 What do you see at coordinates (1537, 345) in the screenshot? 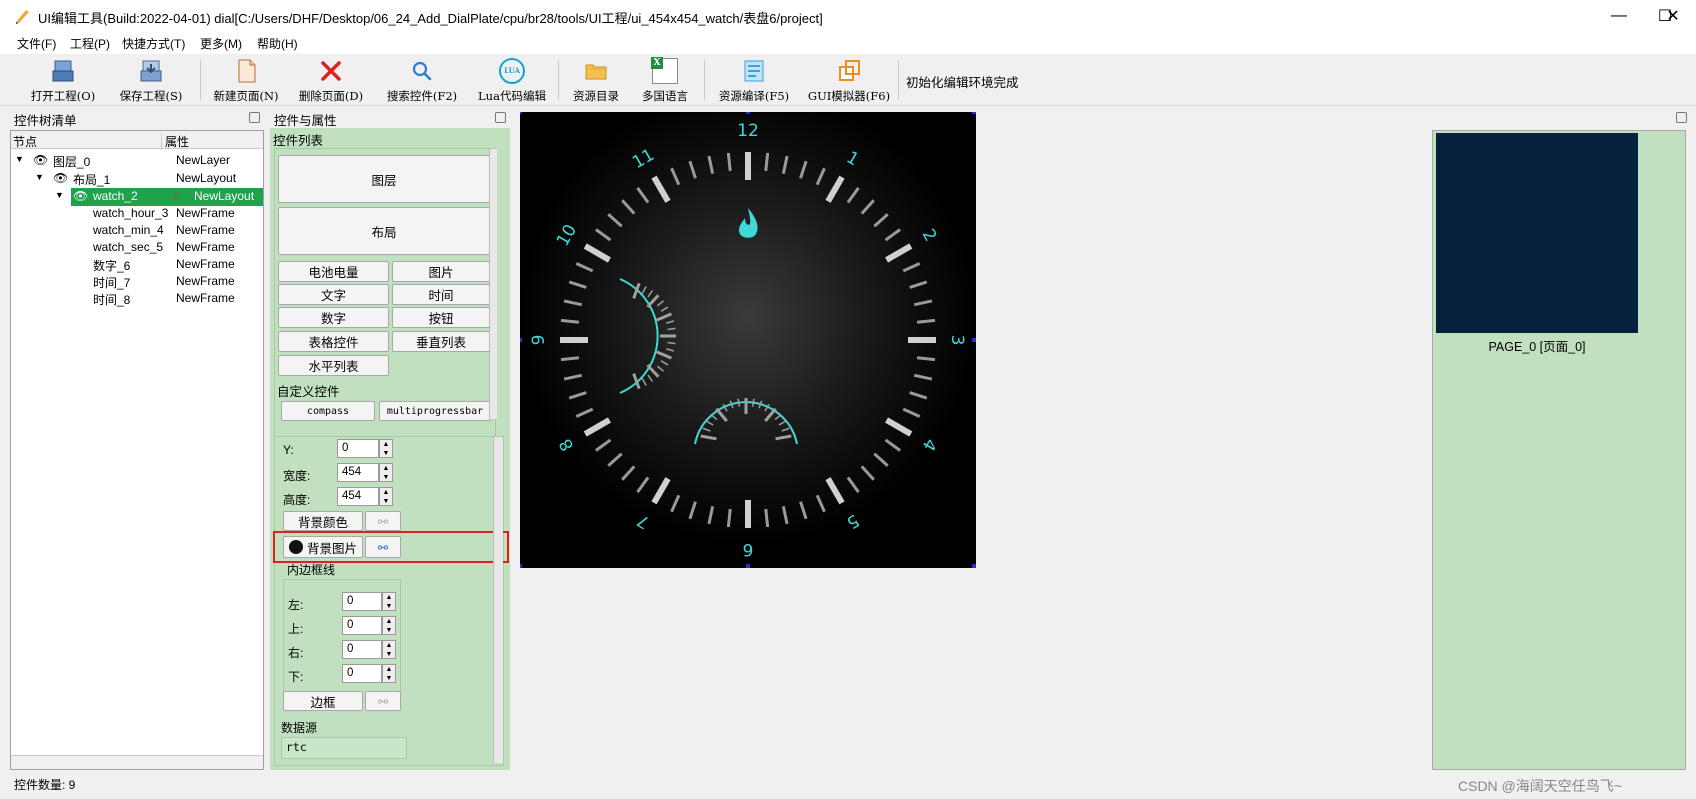
I see `page-label: PAGE_0 [页面_0]` at bounding box center [1537, 345].